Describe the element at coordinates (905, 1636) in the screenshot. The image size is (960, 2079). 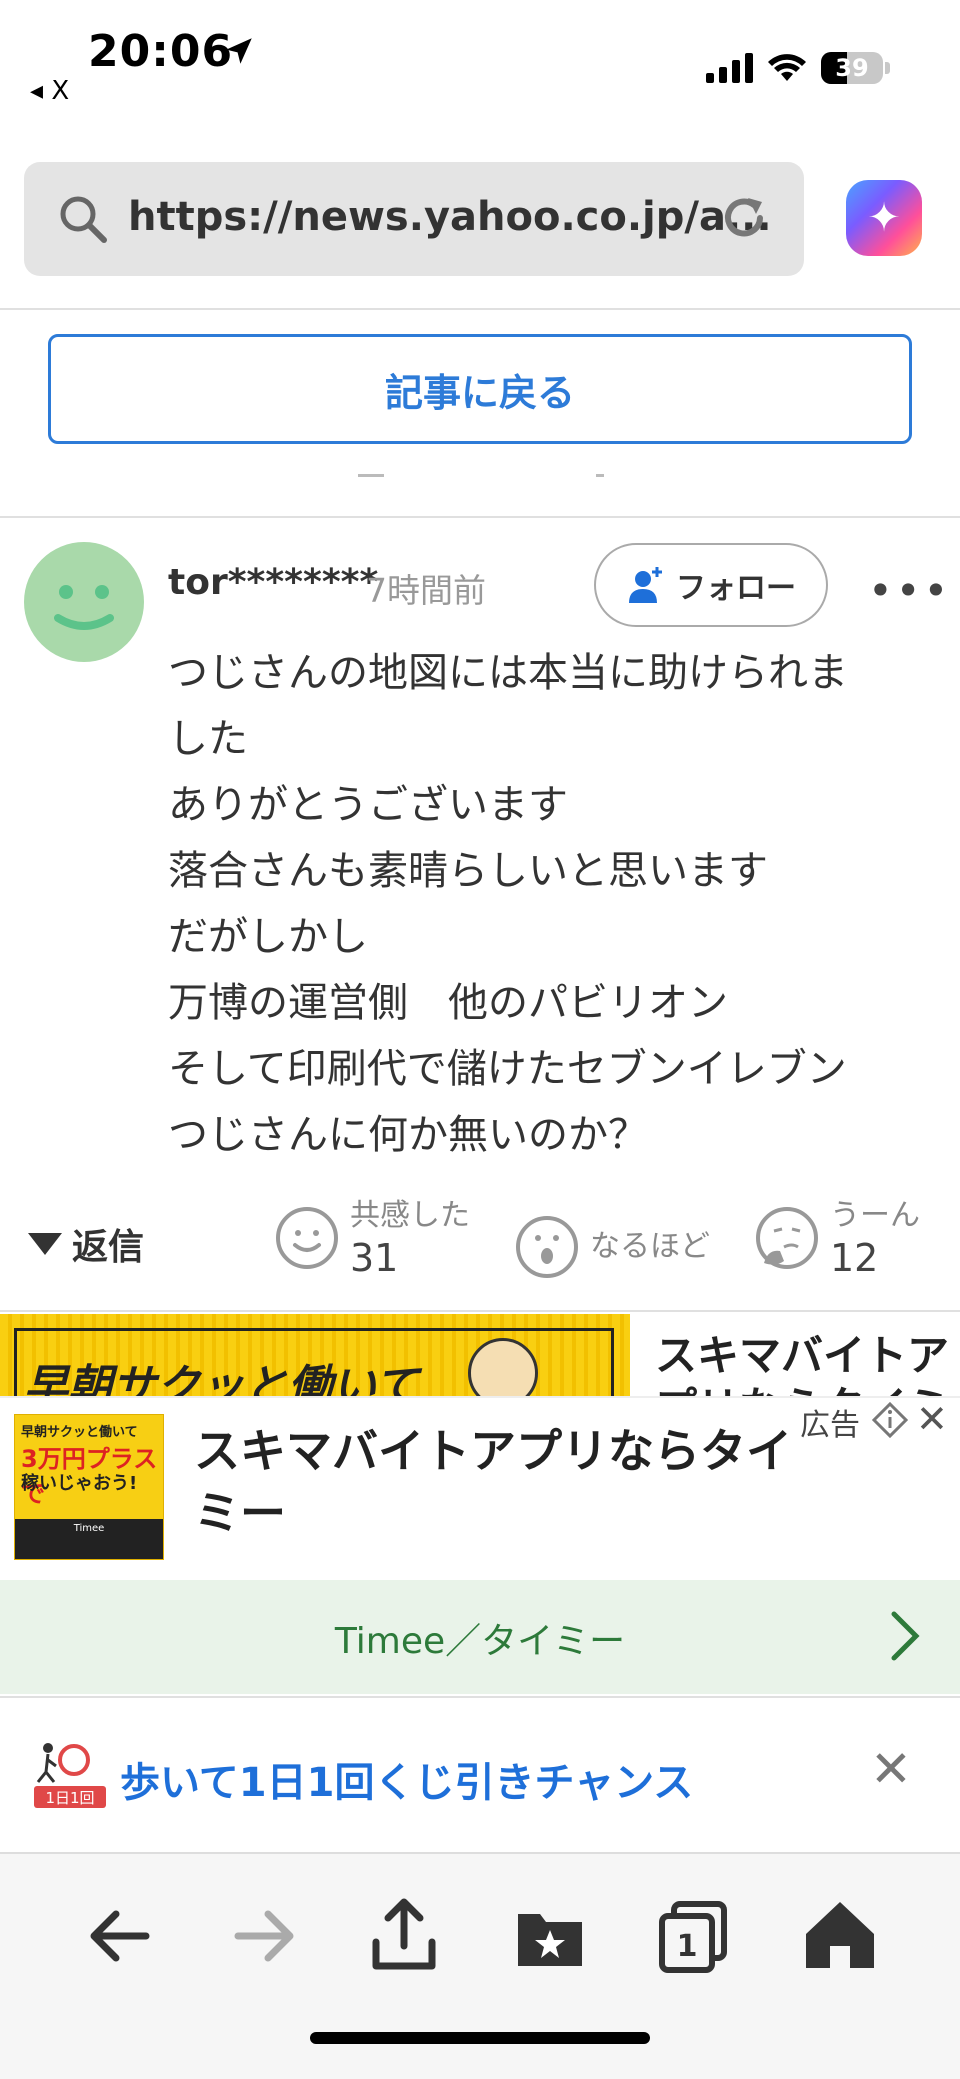
I see `chevron-right-icon` at that location.